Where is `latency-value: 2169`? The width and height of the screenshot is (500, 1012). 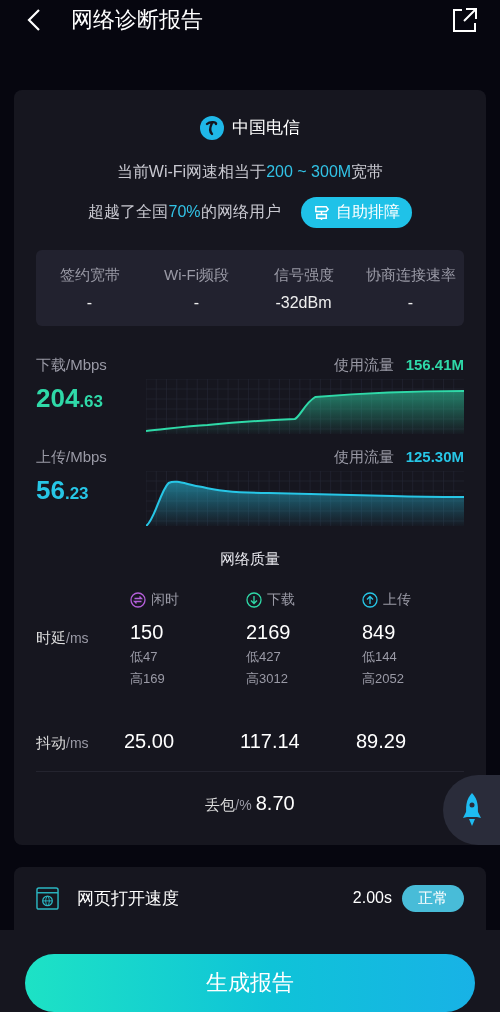 latency-value: 2169 is located at coordinates (269, 632).